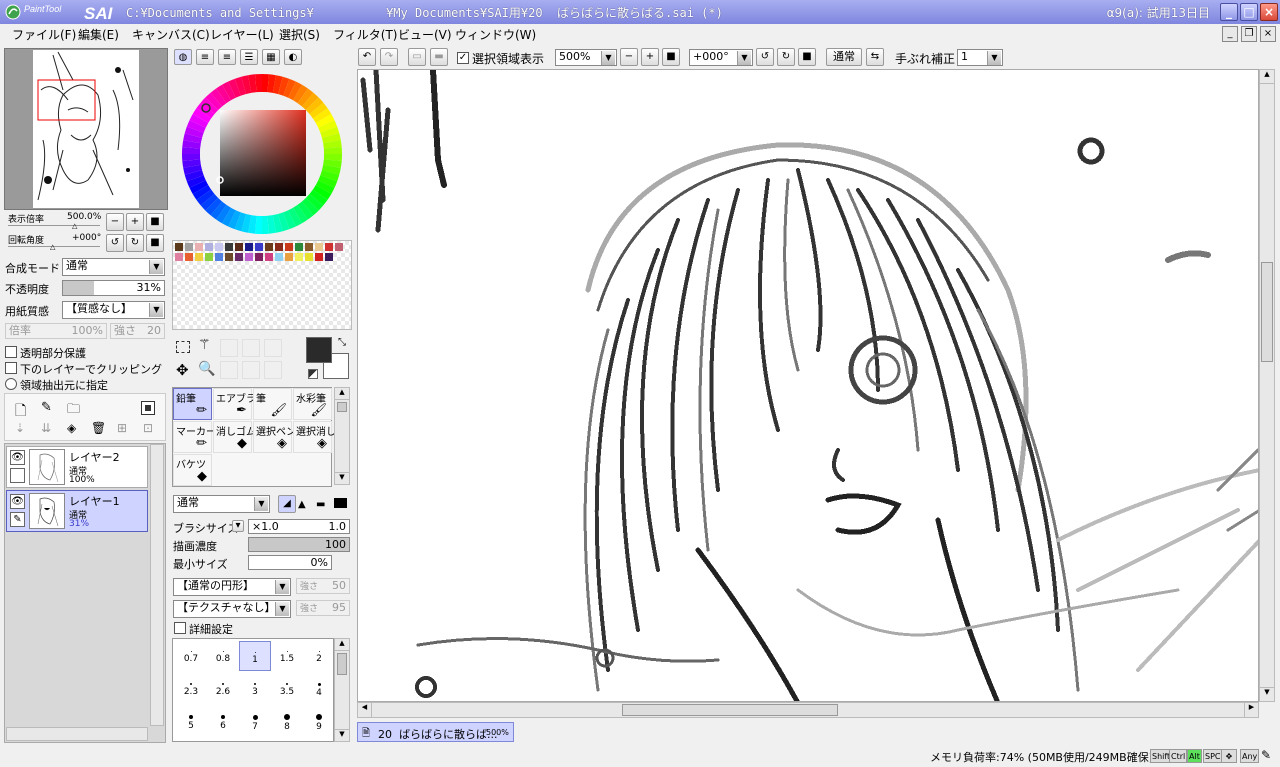 The width and height of the screenshot is (1280, 767). I want to click on canvas-rotate-ccw-button: ↺, so click(765, 57).